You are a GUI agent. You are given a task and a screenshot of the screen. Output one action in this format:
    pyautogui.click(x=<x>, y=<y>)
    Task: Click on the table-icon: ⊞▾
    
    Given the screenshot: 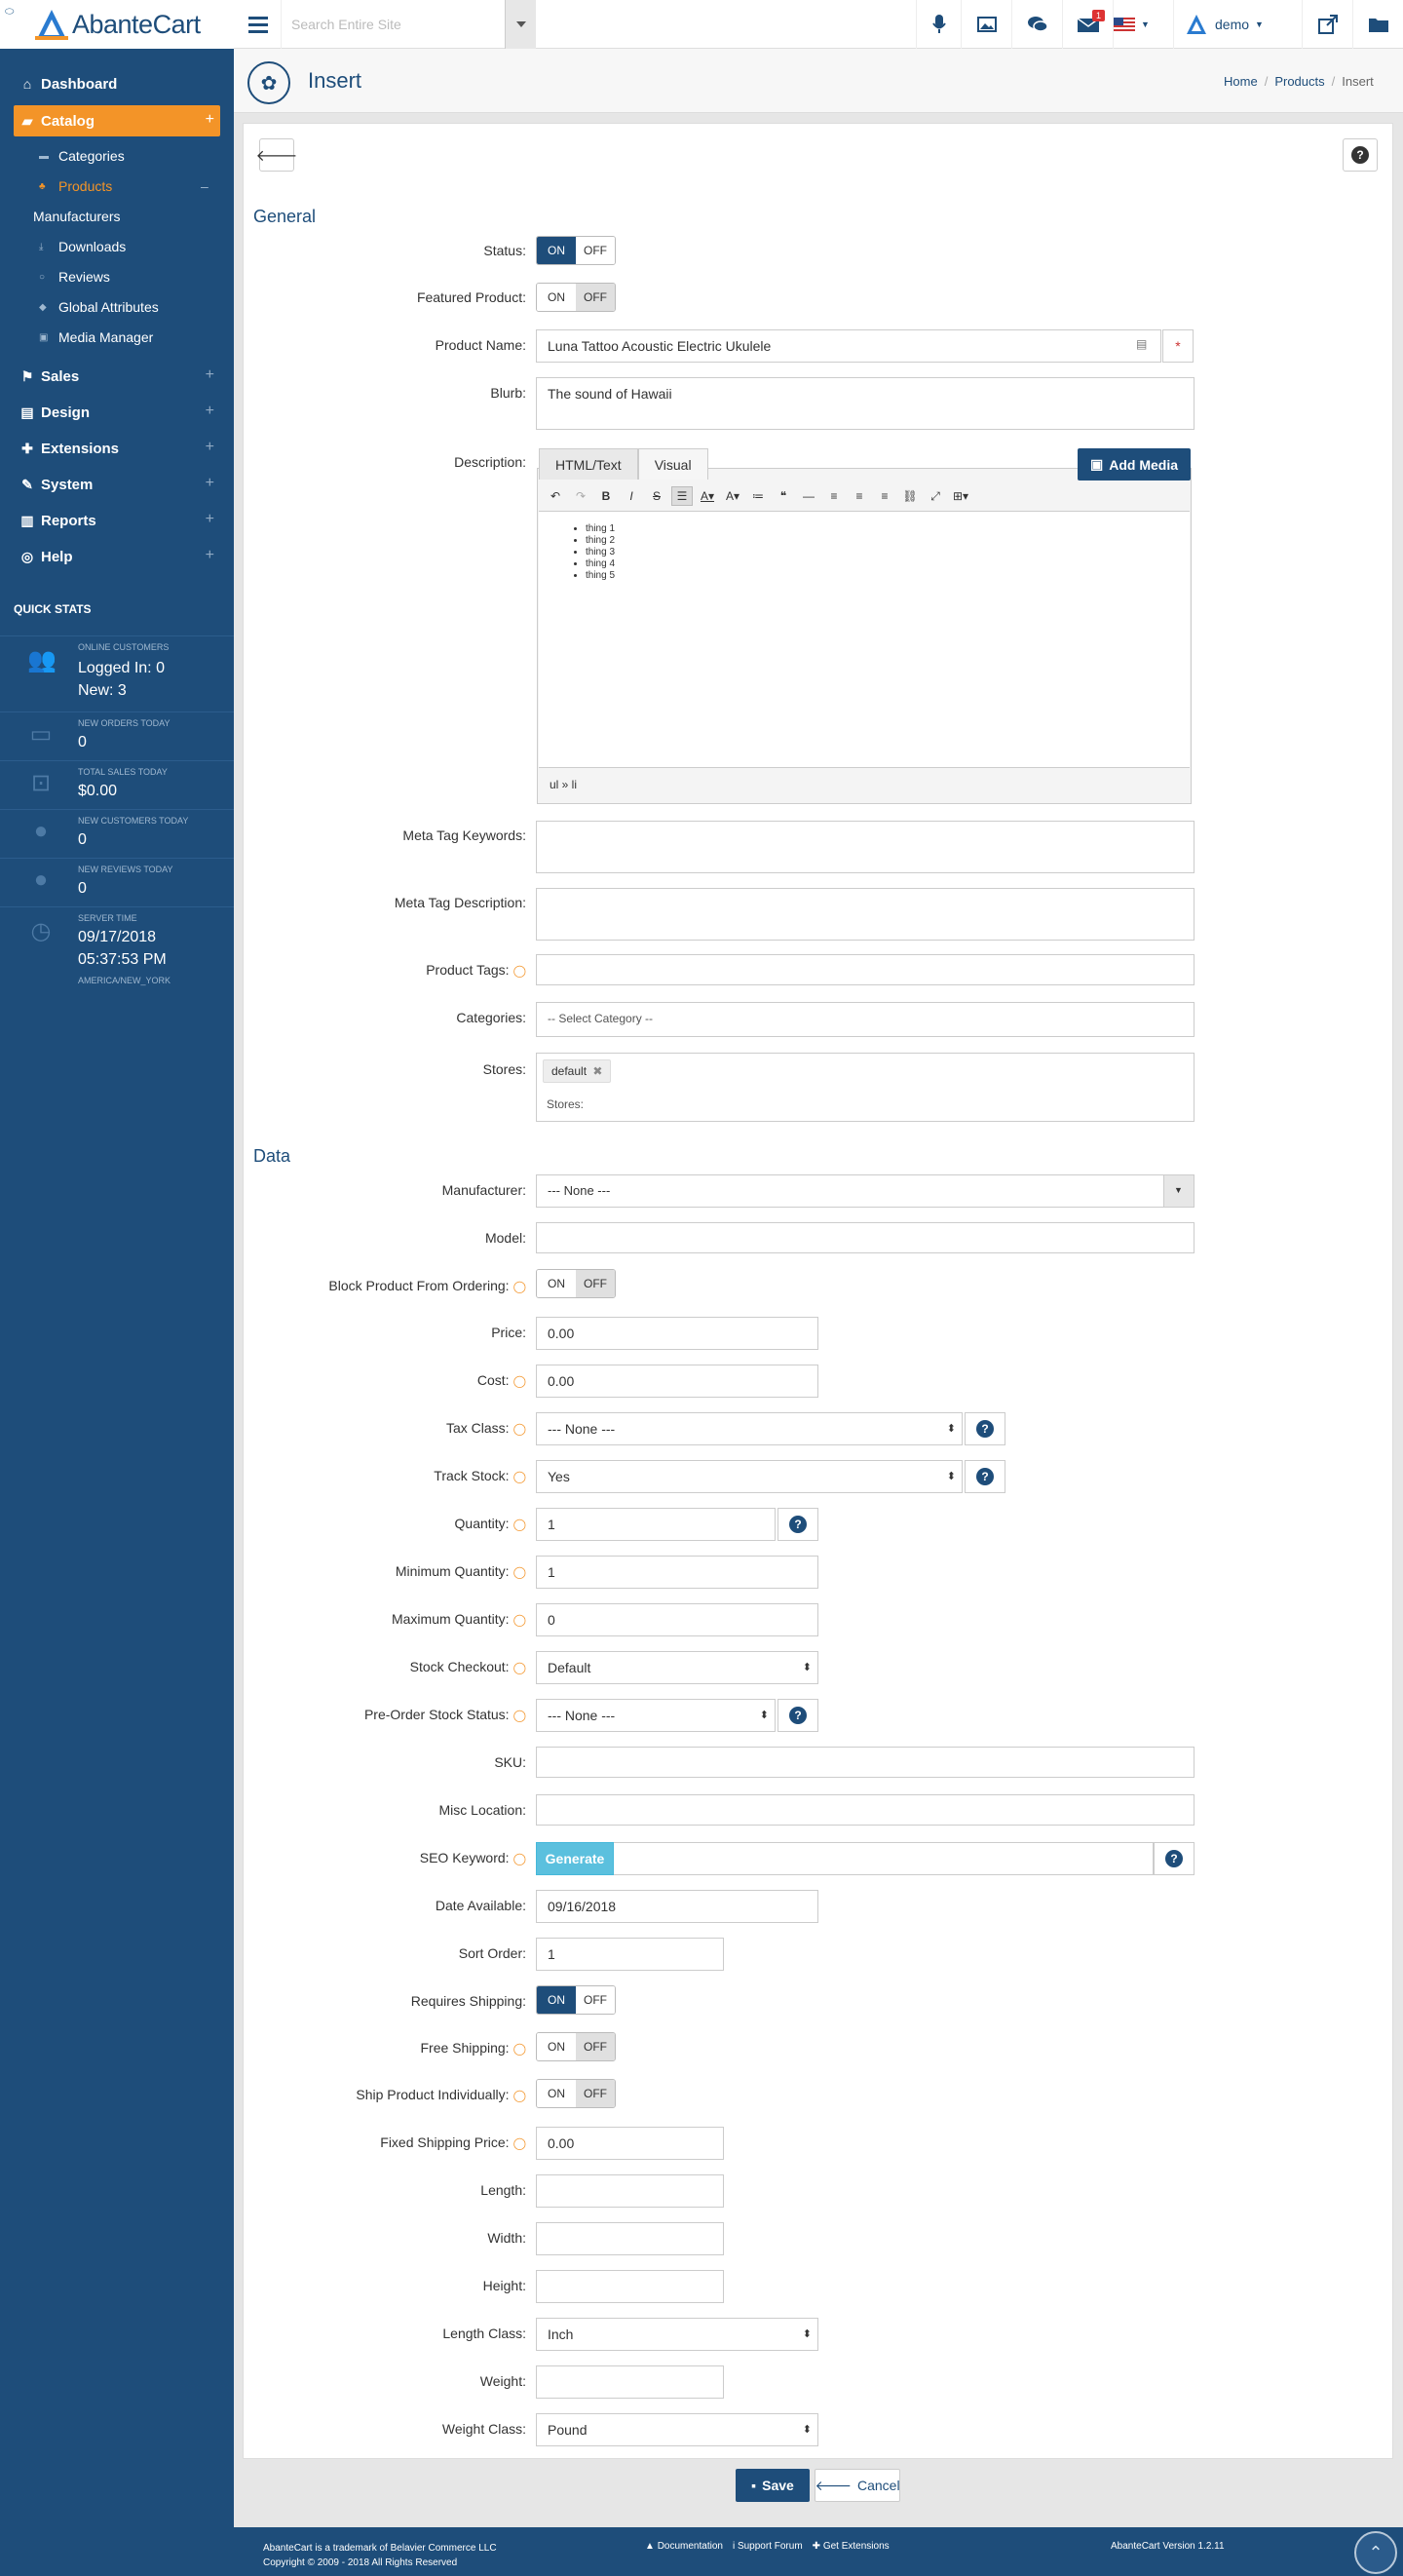 What is the action you would take?
    pyautogui.click(x=960, y=496)
    